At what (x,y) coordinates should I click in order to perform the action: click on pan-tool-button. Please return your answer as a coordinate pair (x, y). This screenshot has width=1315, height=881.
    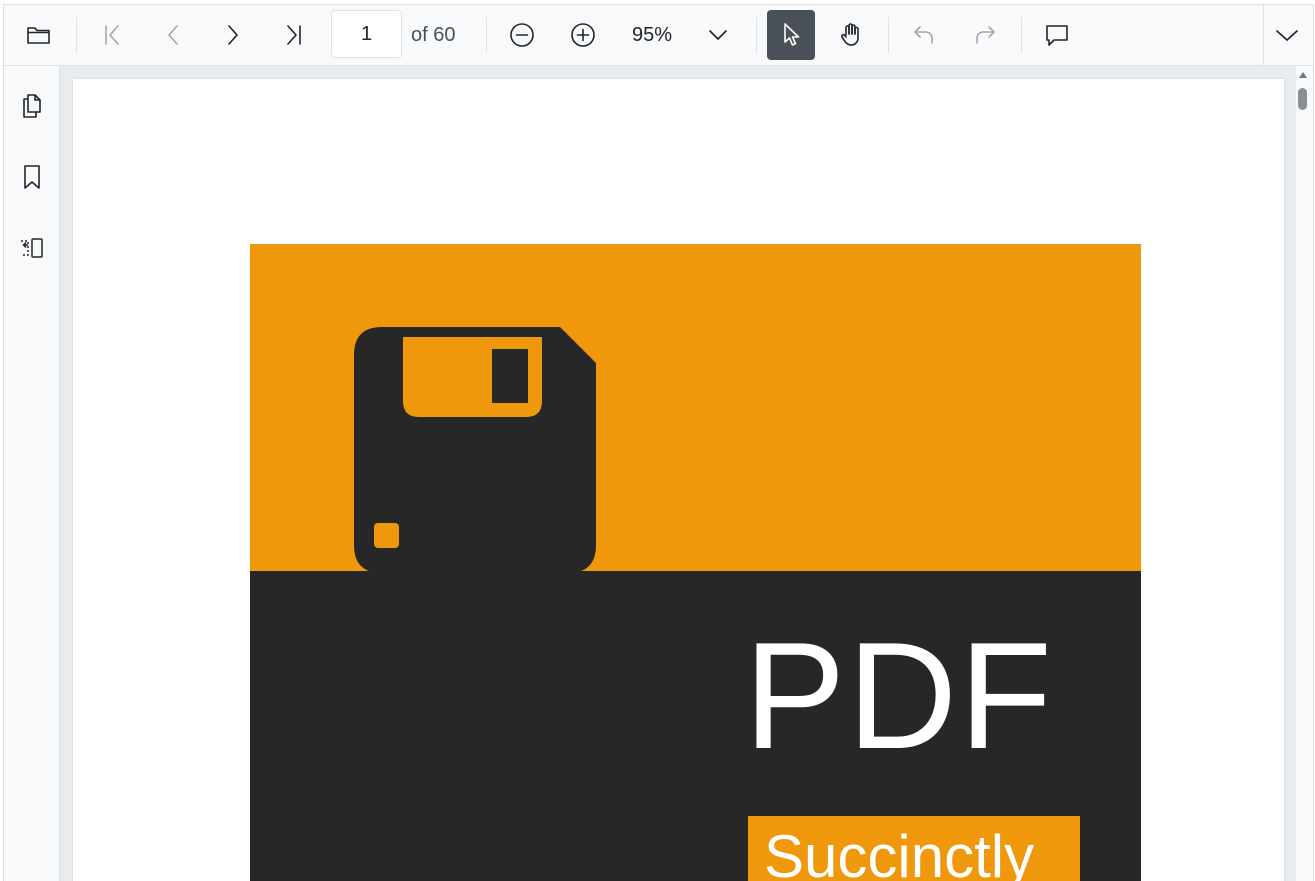
    Looking at the image, I should click on (851, 35).